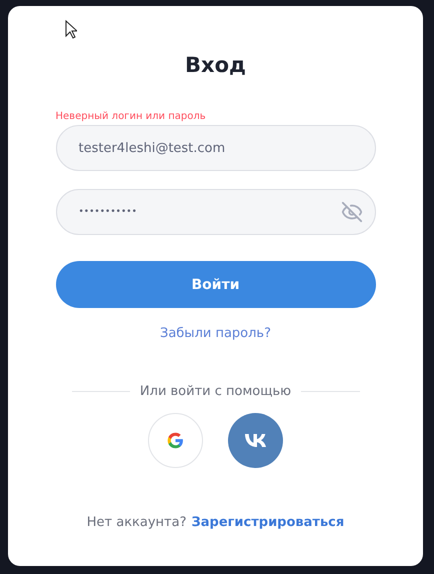  I want to click on cursor-icon, so click(71, 29).